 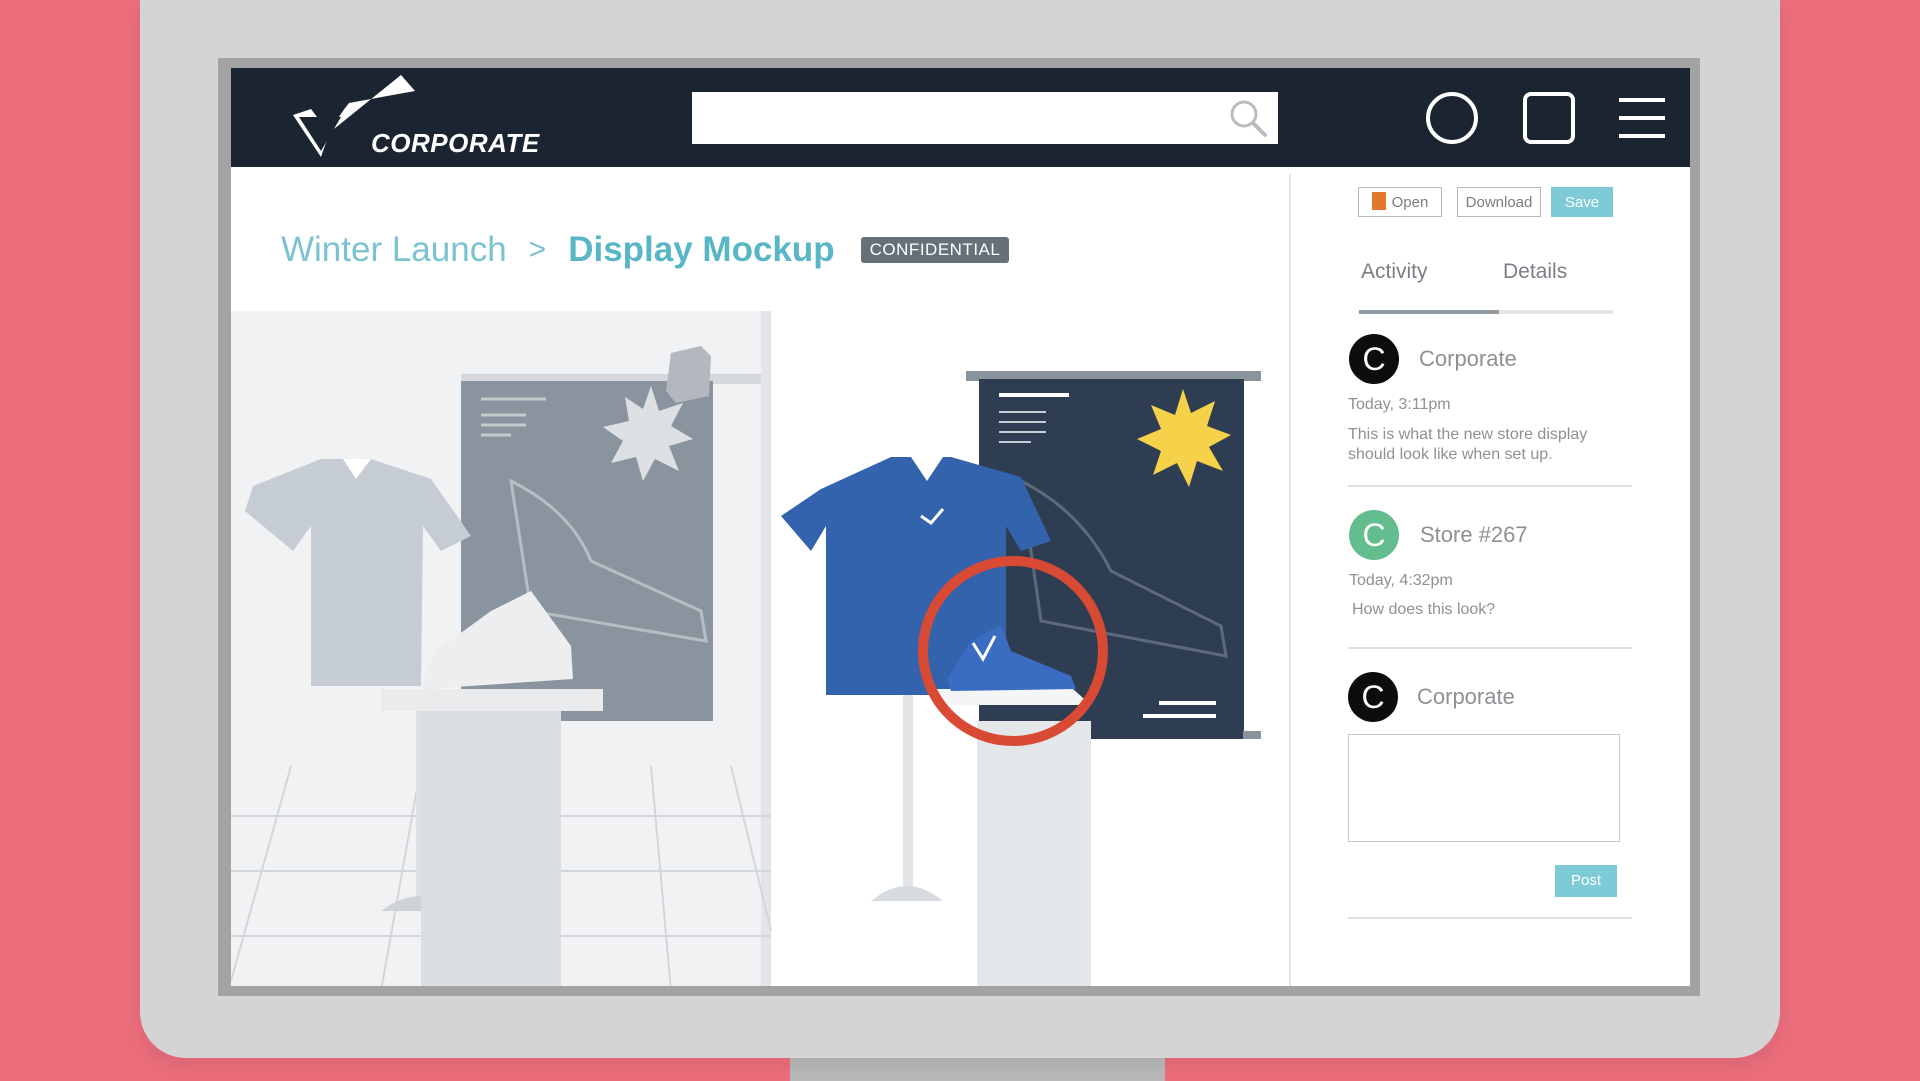 I want to click on post-button: Post, so click(x=1586, y=881).